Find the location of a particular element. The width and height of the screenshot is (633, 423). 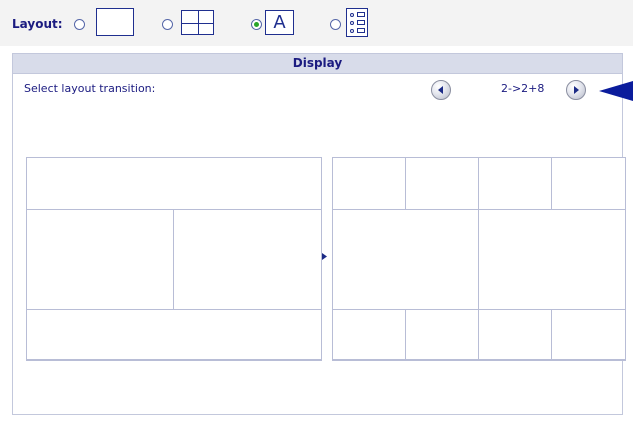

layout-radio-text is located at coordinates (256, 24).